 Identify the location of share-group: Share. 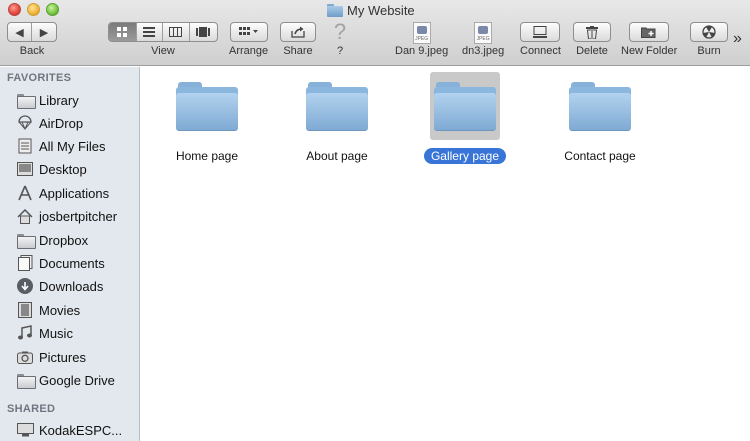
(298, 39).